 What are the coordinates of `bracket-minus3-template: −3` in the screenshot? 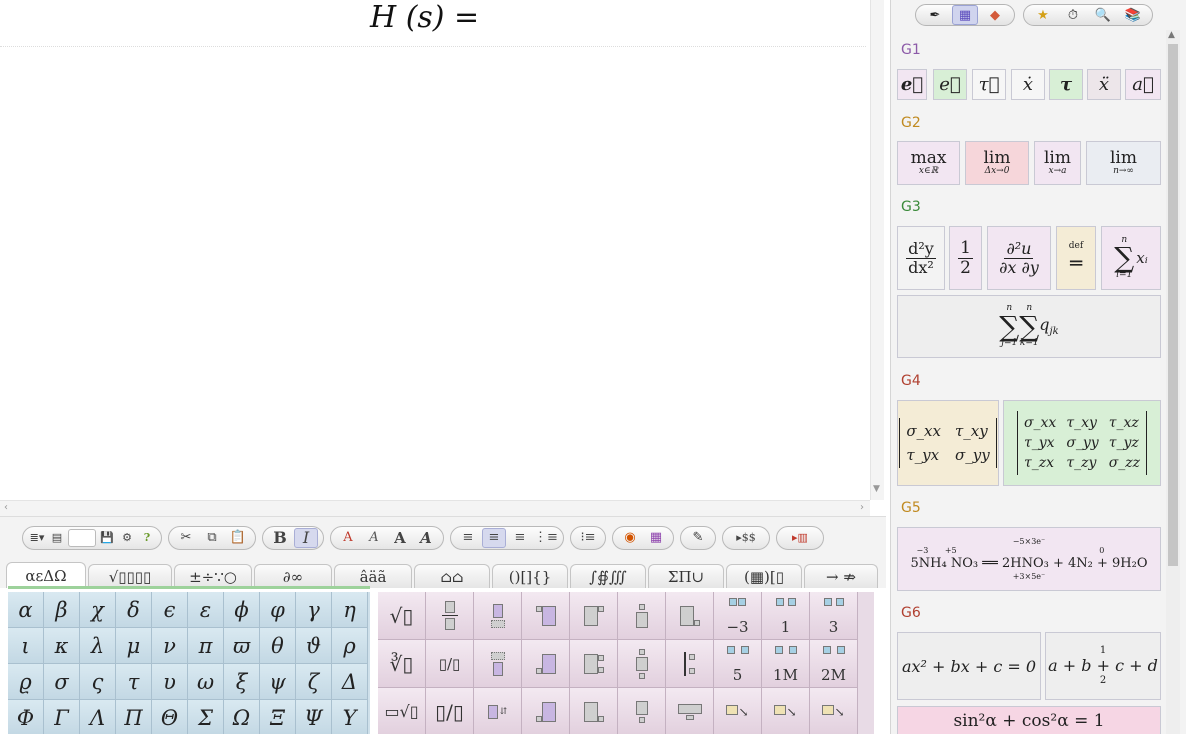 It's located at (738, 616).